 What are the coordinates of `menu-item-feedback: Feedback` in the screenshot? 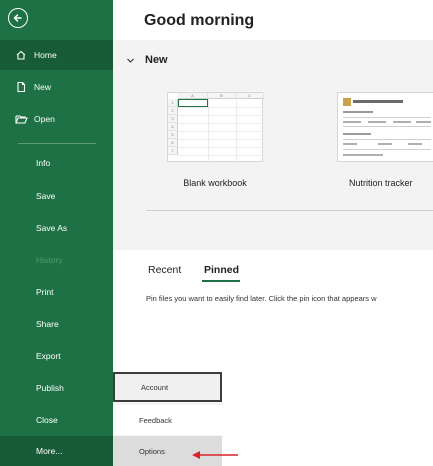 It's located at (167, 420).